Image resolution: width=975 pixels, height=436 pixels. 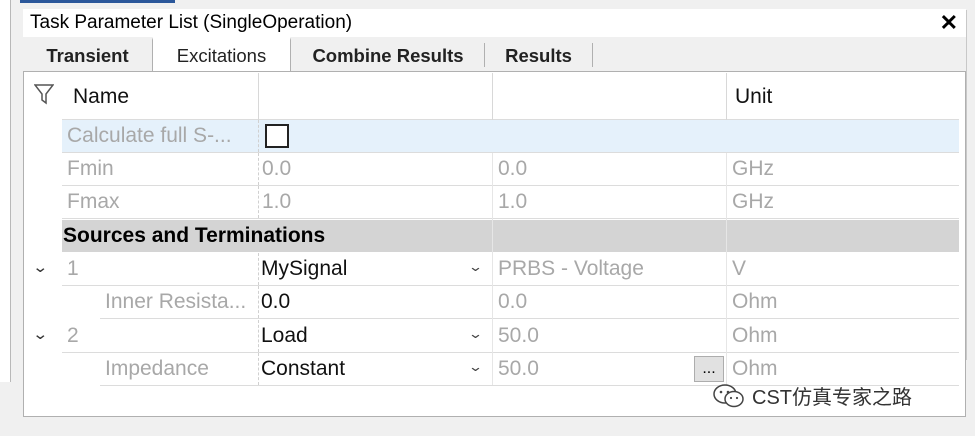 What do you see at coordinates (97, 1) in the screenshot?
I see `window-accent-bar` at bounding box center [97, 1].